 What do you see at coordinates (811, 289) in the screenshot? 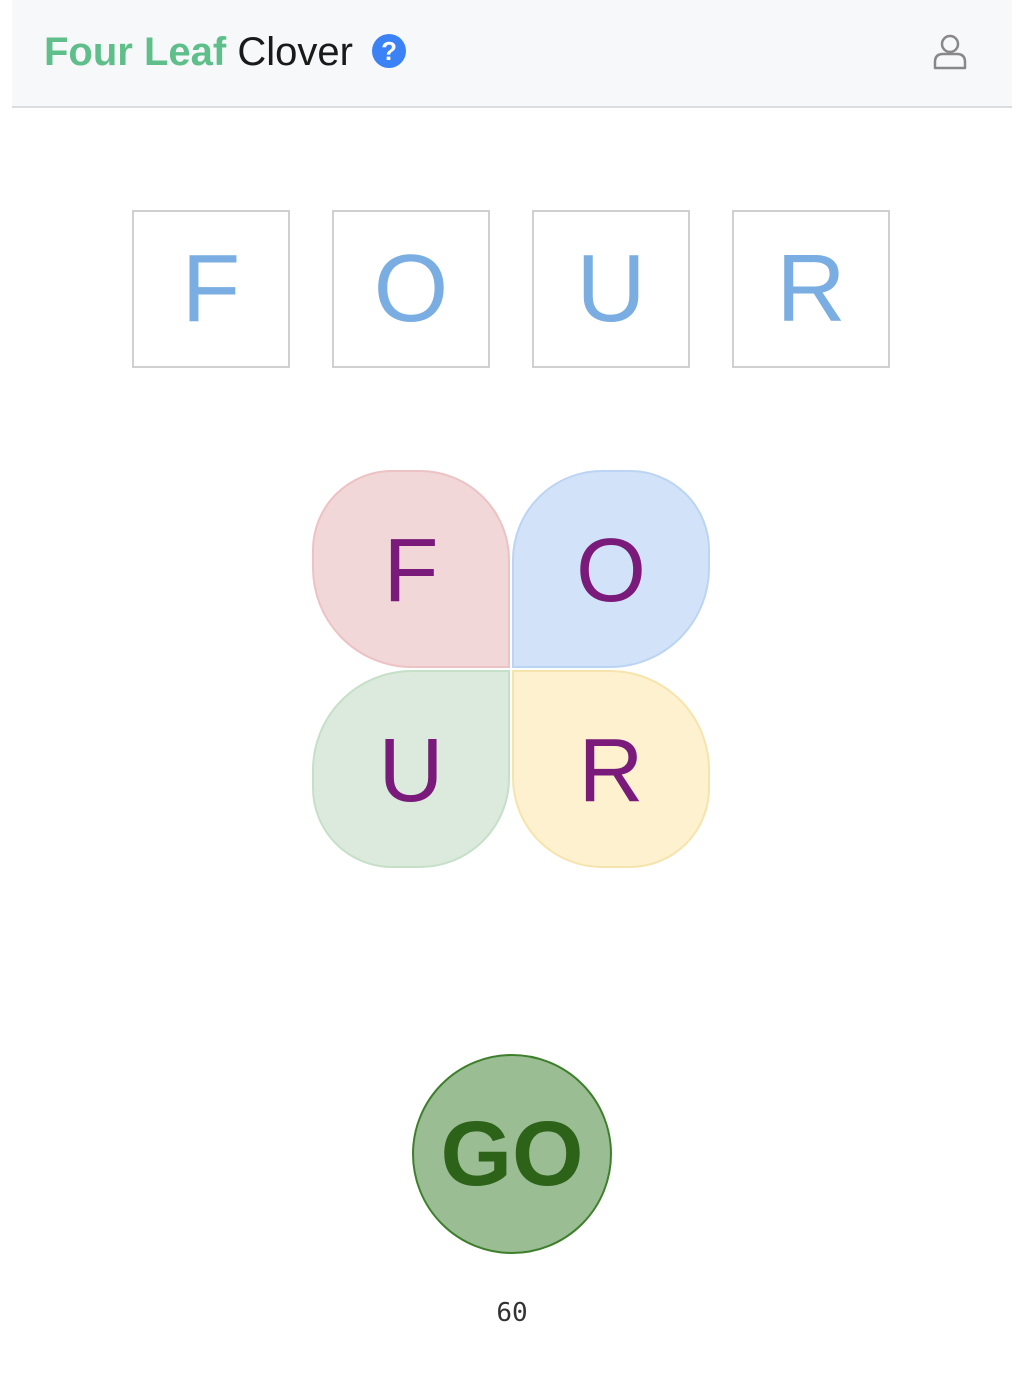
I see `answer-tile: R` at bounding box center [811, 289].